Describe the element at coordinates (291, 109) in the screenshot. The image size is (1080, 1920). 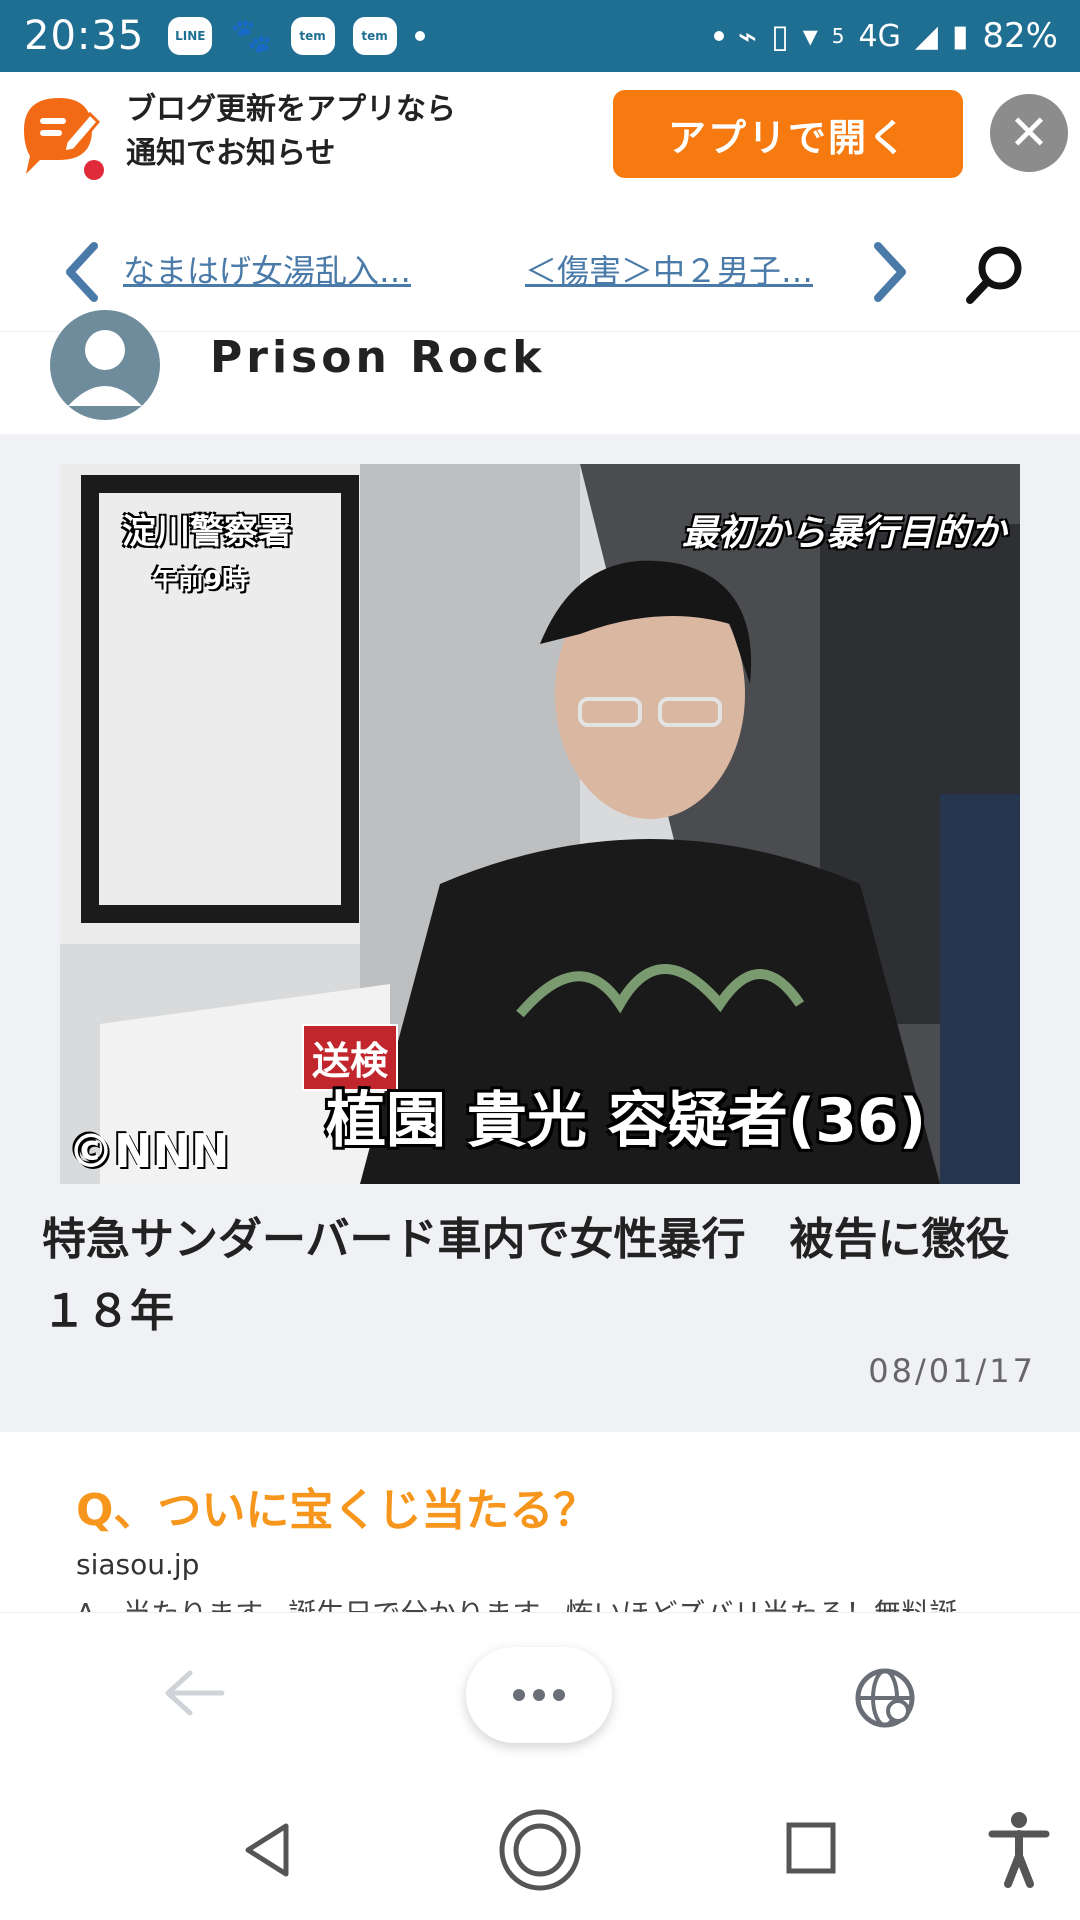
I see `banner-text-line1: ブログ更新をアプリなら` at that location.